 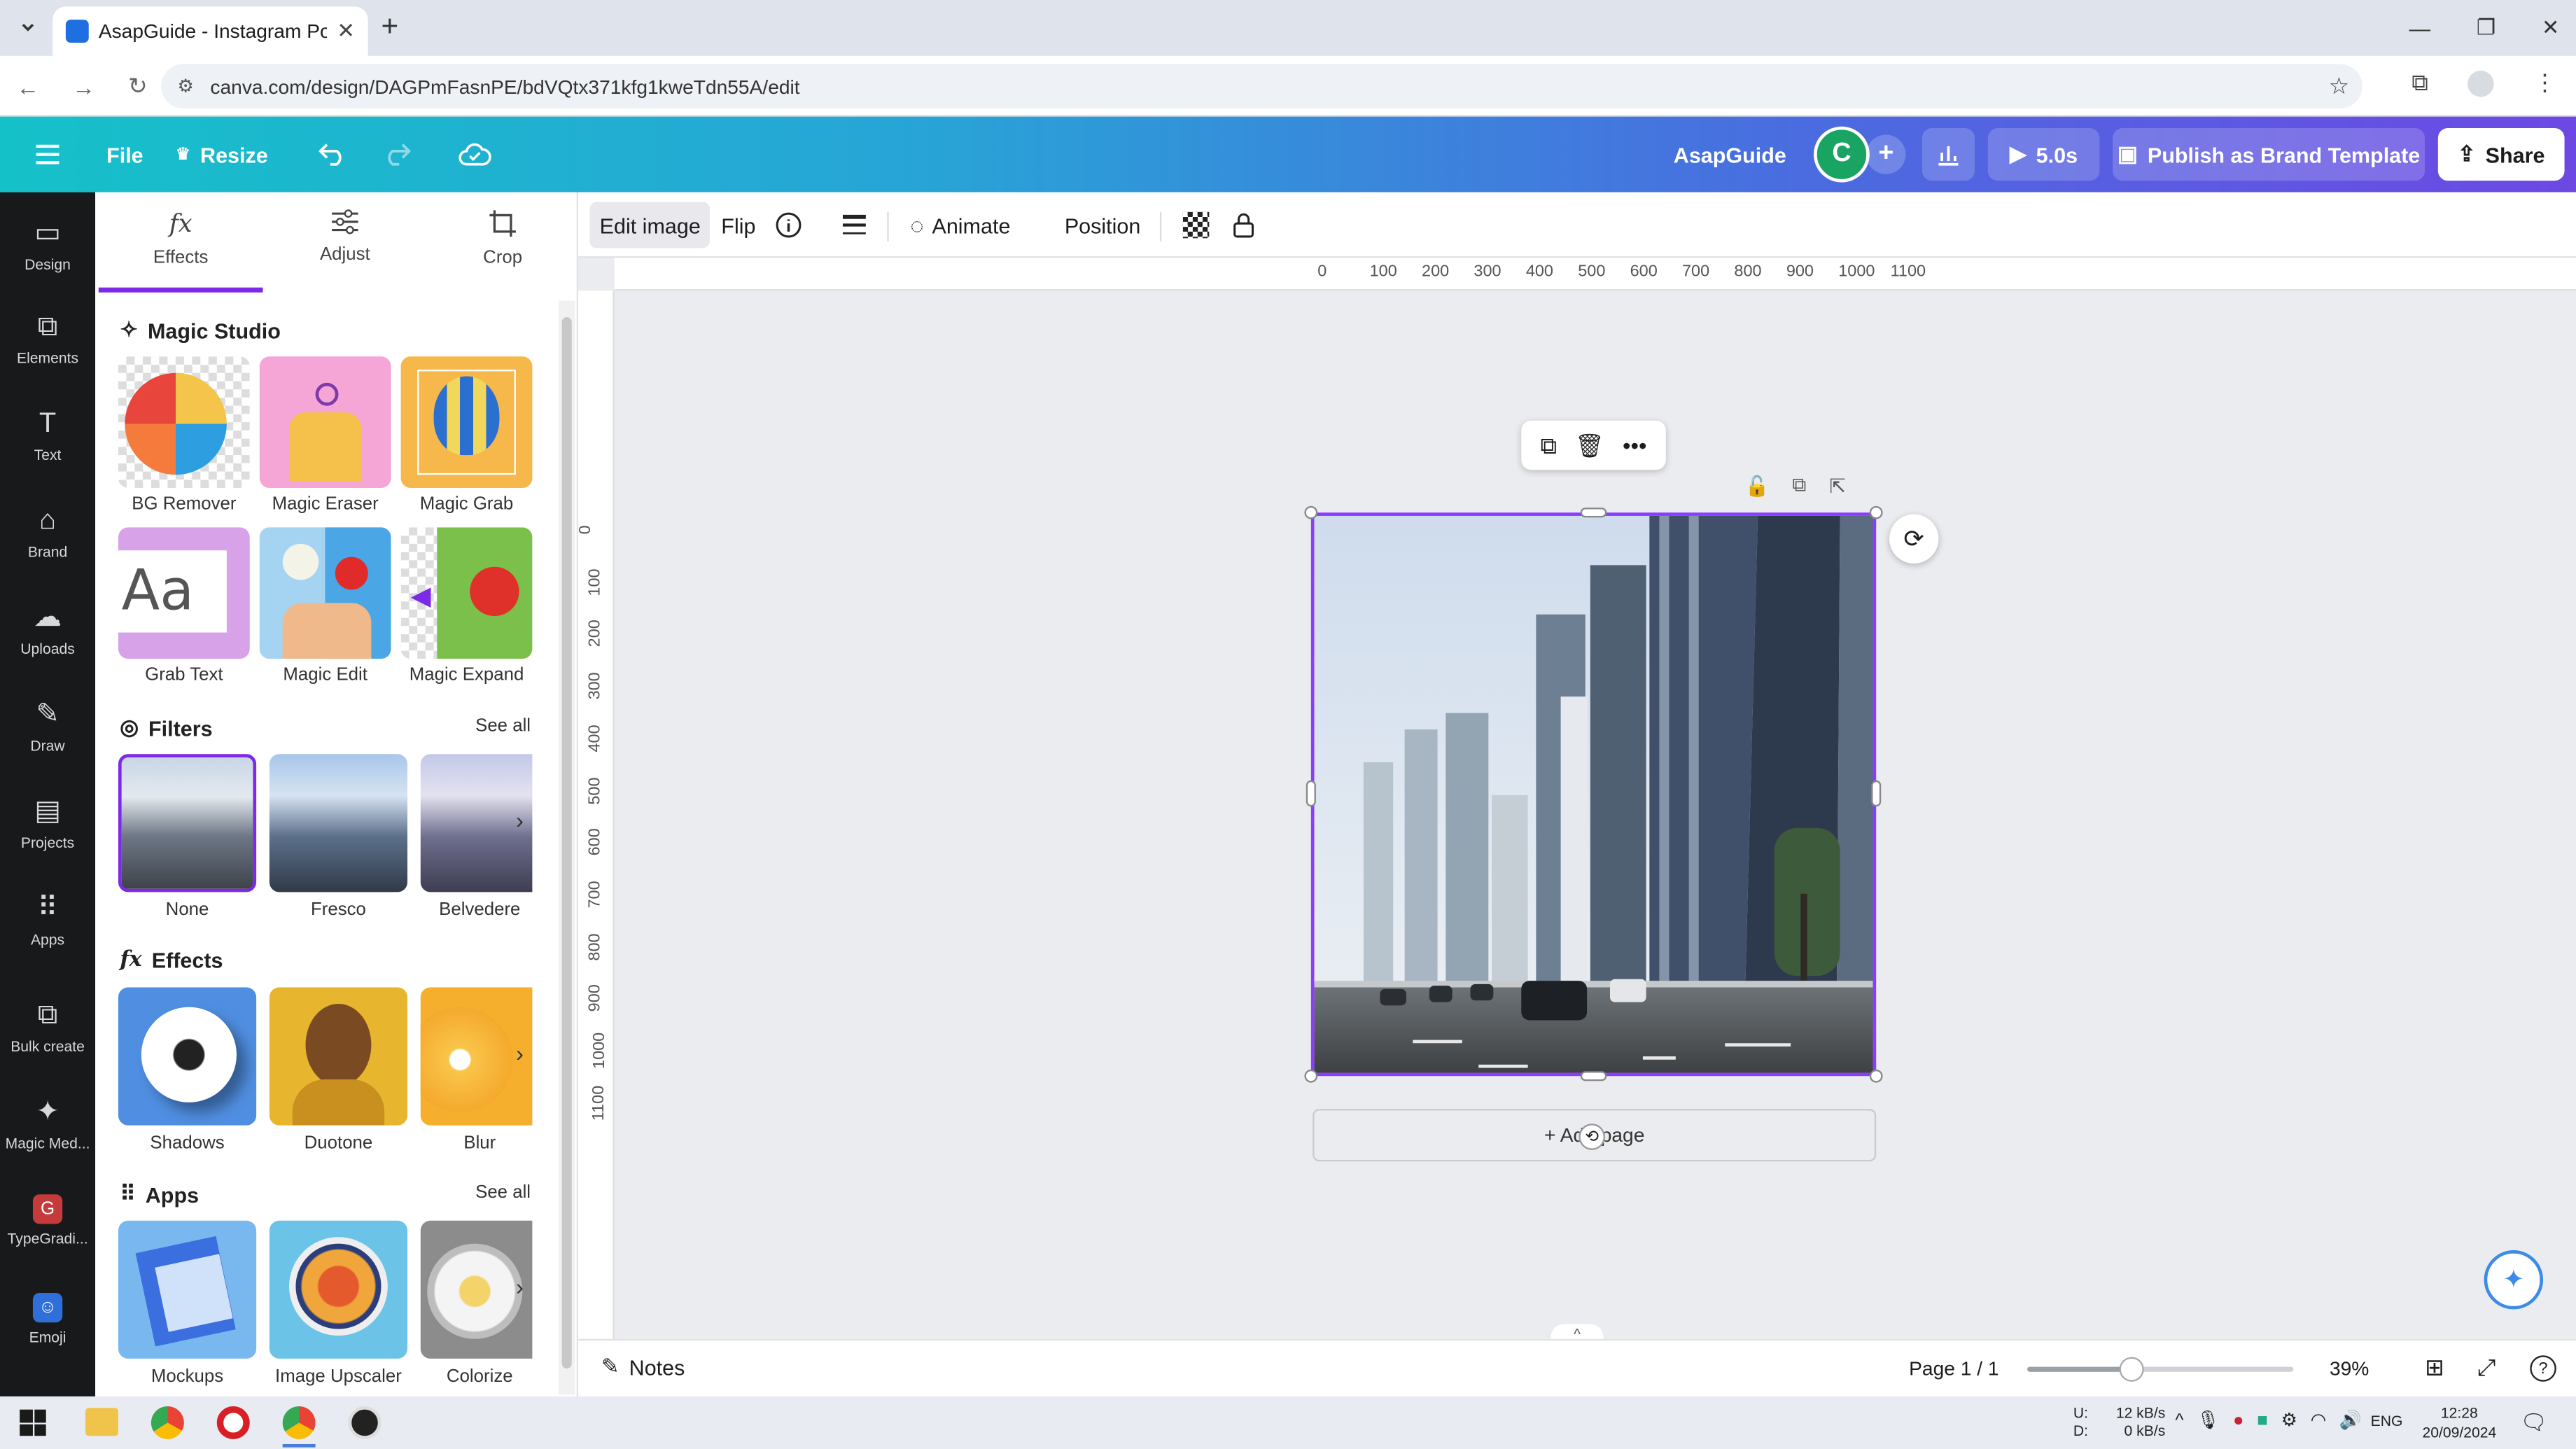 What do you see at coordinates (1243, 225) in the screenshot?
I see `lock-icon` at bounding box center [1243, 225].